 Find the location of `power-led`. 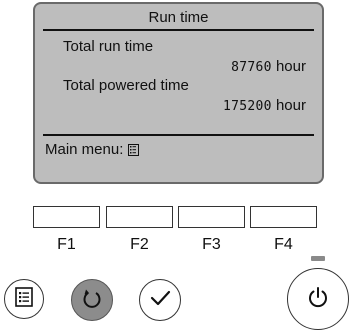

power-led is located at coordinates (318, 258).